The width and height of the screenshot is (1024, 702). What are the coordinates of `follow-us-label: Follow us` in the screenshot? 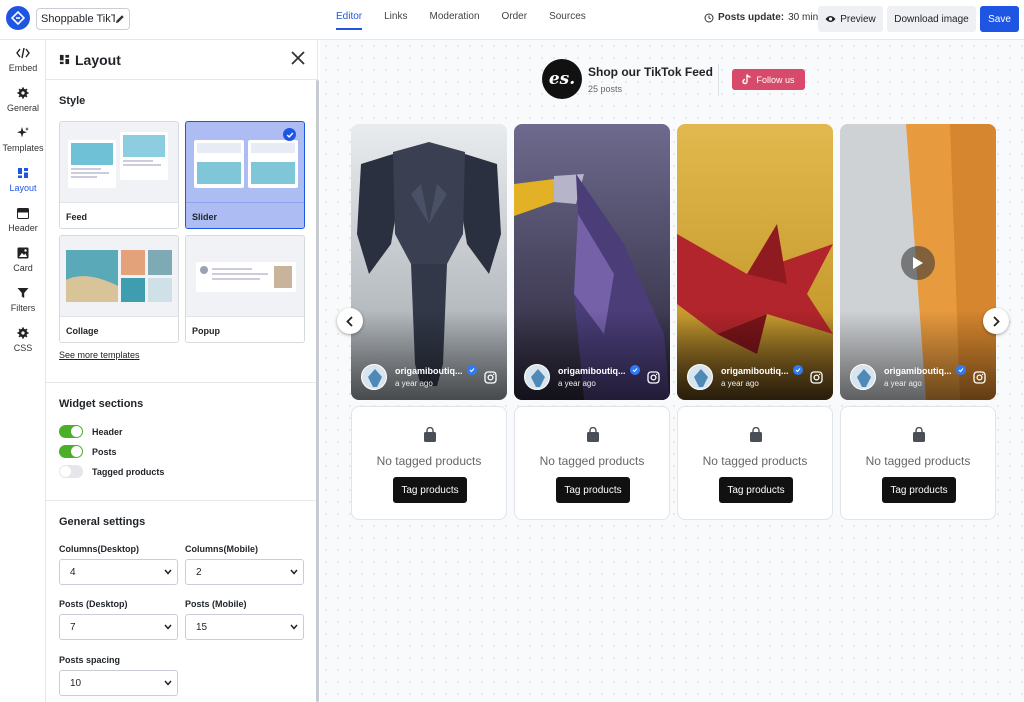 It's located at (775, 79).